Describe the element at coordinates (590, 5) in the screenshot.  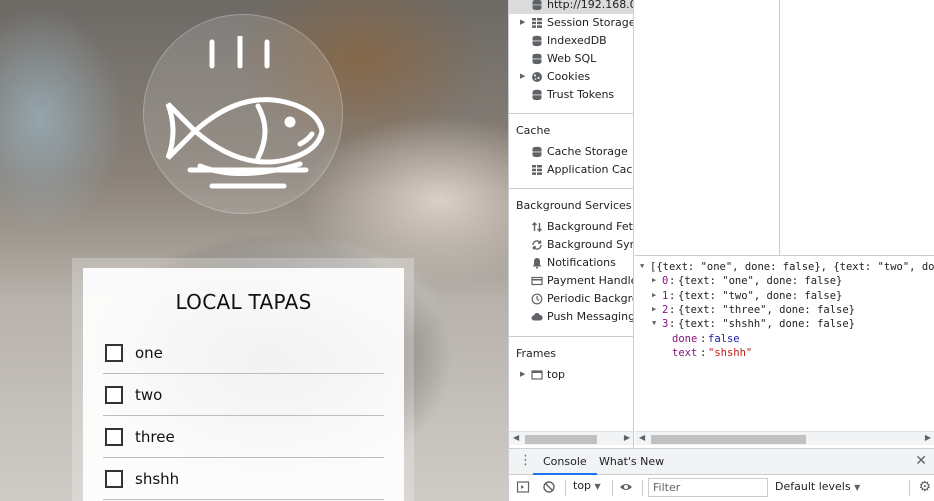
I see `sidebar-item-label: http://192.168.0` at that location.